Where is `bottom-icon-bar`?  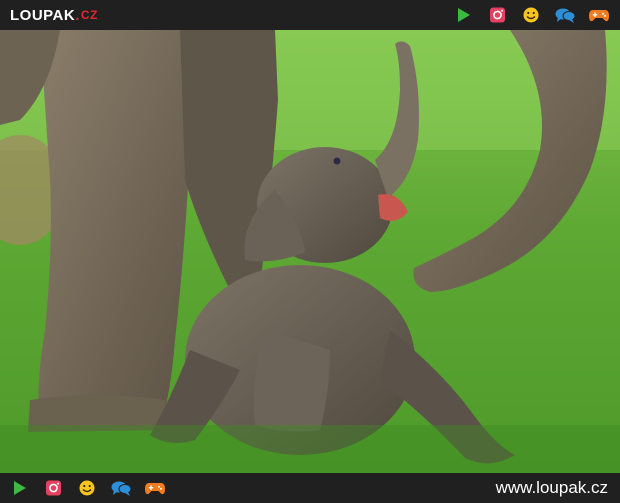
bottom-icon-bar is located at coordinates (87, 488).